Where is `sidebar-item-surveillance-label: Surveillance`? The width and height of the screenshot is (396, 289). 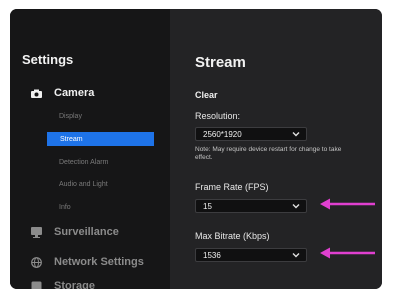 sidebar-item-surveillance-label: Surveillance is located at coordinates (86, 232).